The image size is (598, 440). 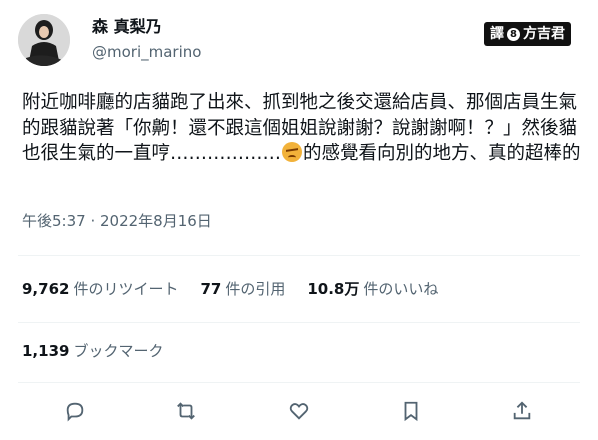 What do you see at coordinates (544, 34) in the screenshot?
I see `watermark-author: 方吉君` at bounding box center [544, 34].